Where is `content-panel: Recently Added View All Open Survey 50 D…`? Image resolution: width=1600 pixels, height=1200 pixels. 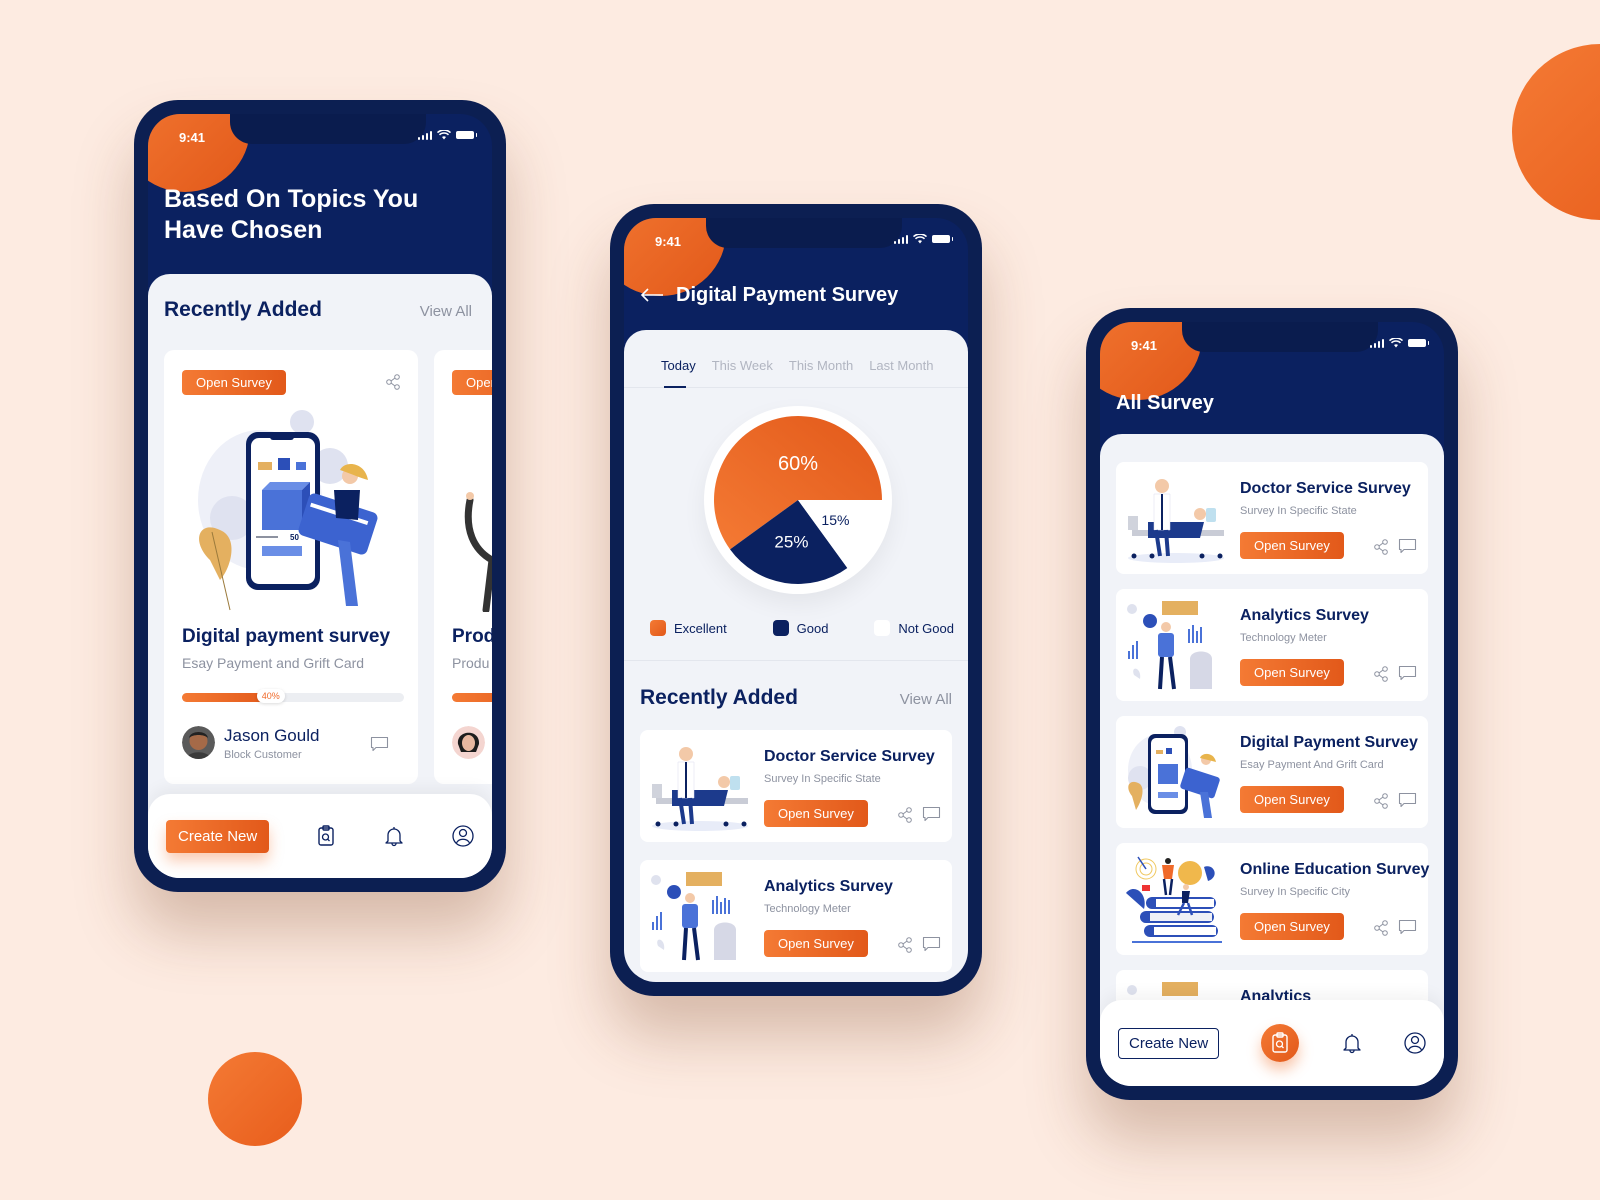 content-panel: Recently Added View All Open Survey 50 D… is located at coordinates (320, 576).